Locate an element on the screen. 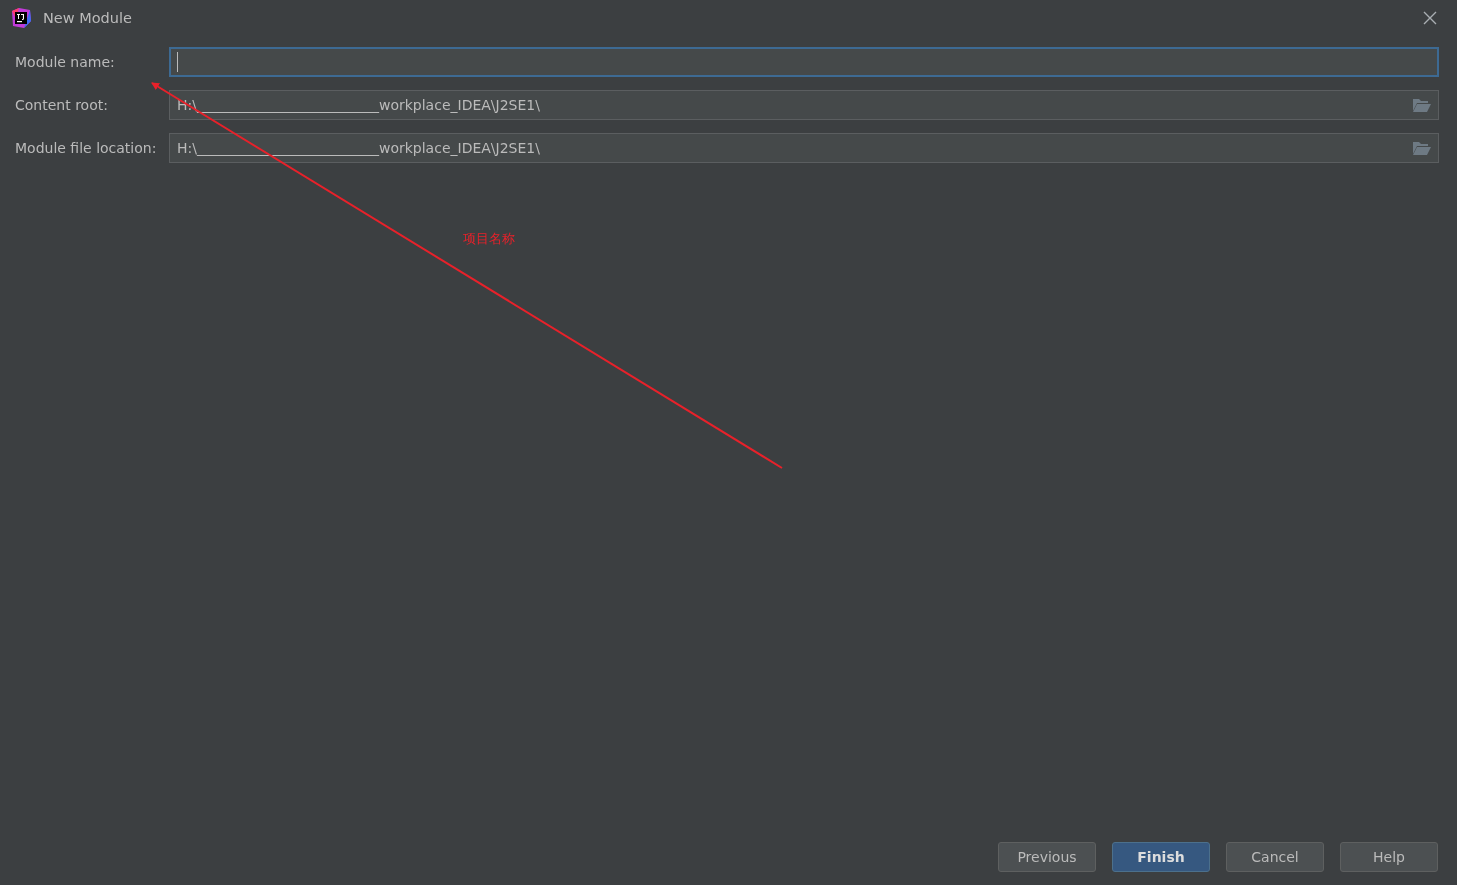  dialog-button: Cancel is located at coordinates (1275, 857).